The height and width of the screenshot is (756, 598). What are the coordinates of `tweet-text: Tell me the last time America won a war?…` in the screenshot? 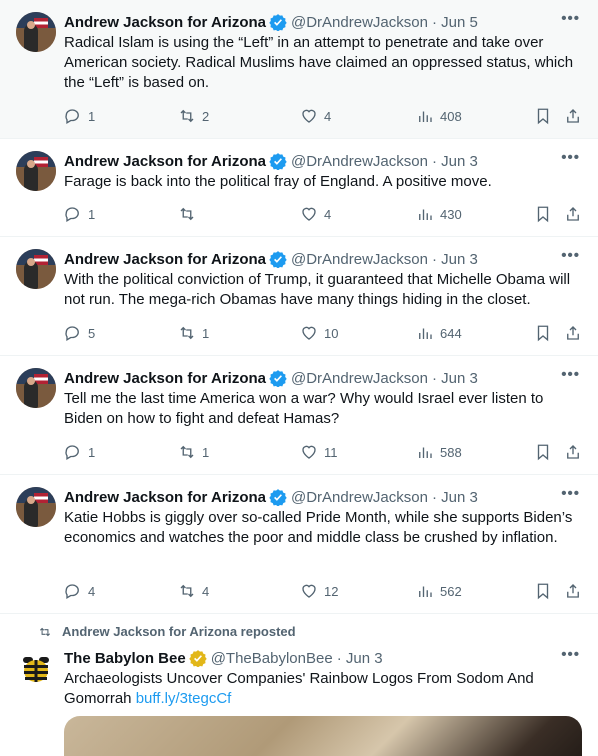 It's located at (304, 408).